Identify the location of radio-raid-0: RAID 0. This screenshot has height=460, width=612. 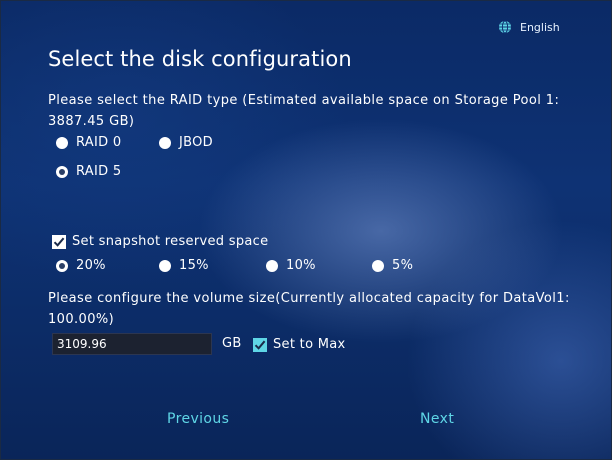
(88, 142).